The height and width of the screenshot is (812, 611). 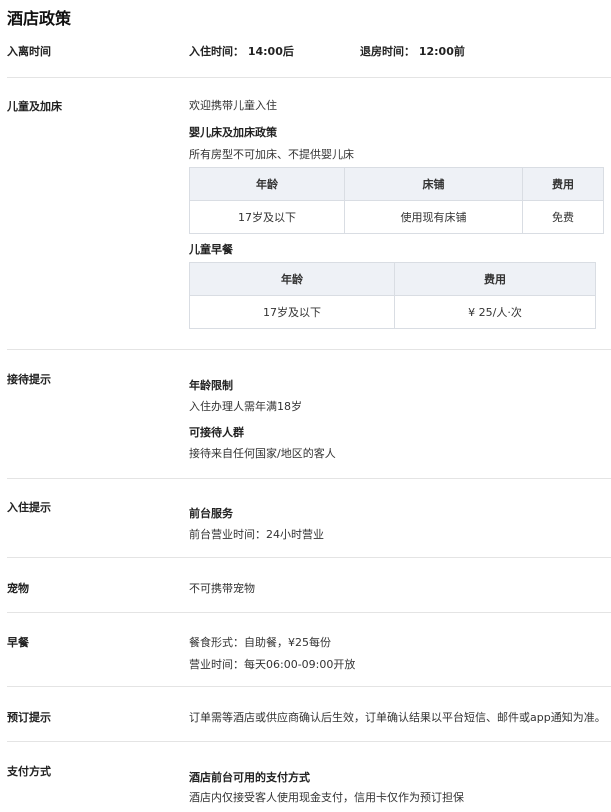 I want to click on breakfast-form: 餐食形式：自助餐，¥25每份, so click(x=260, y=642).